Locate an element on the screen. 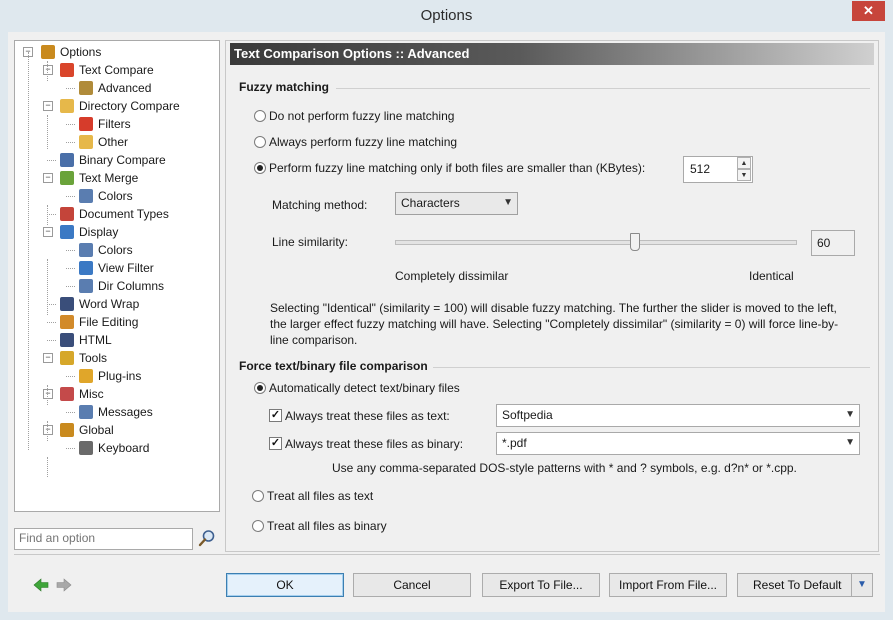 The image size is (893, 620). tree-item-other: Other is located at coordinates (115, 142).